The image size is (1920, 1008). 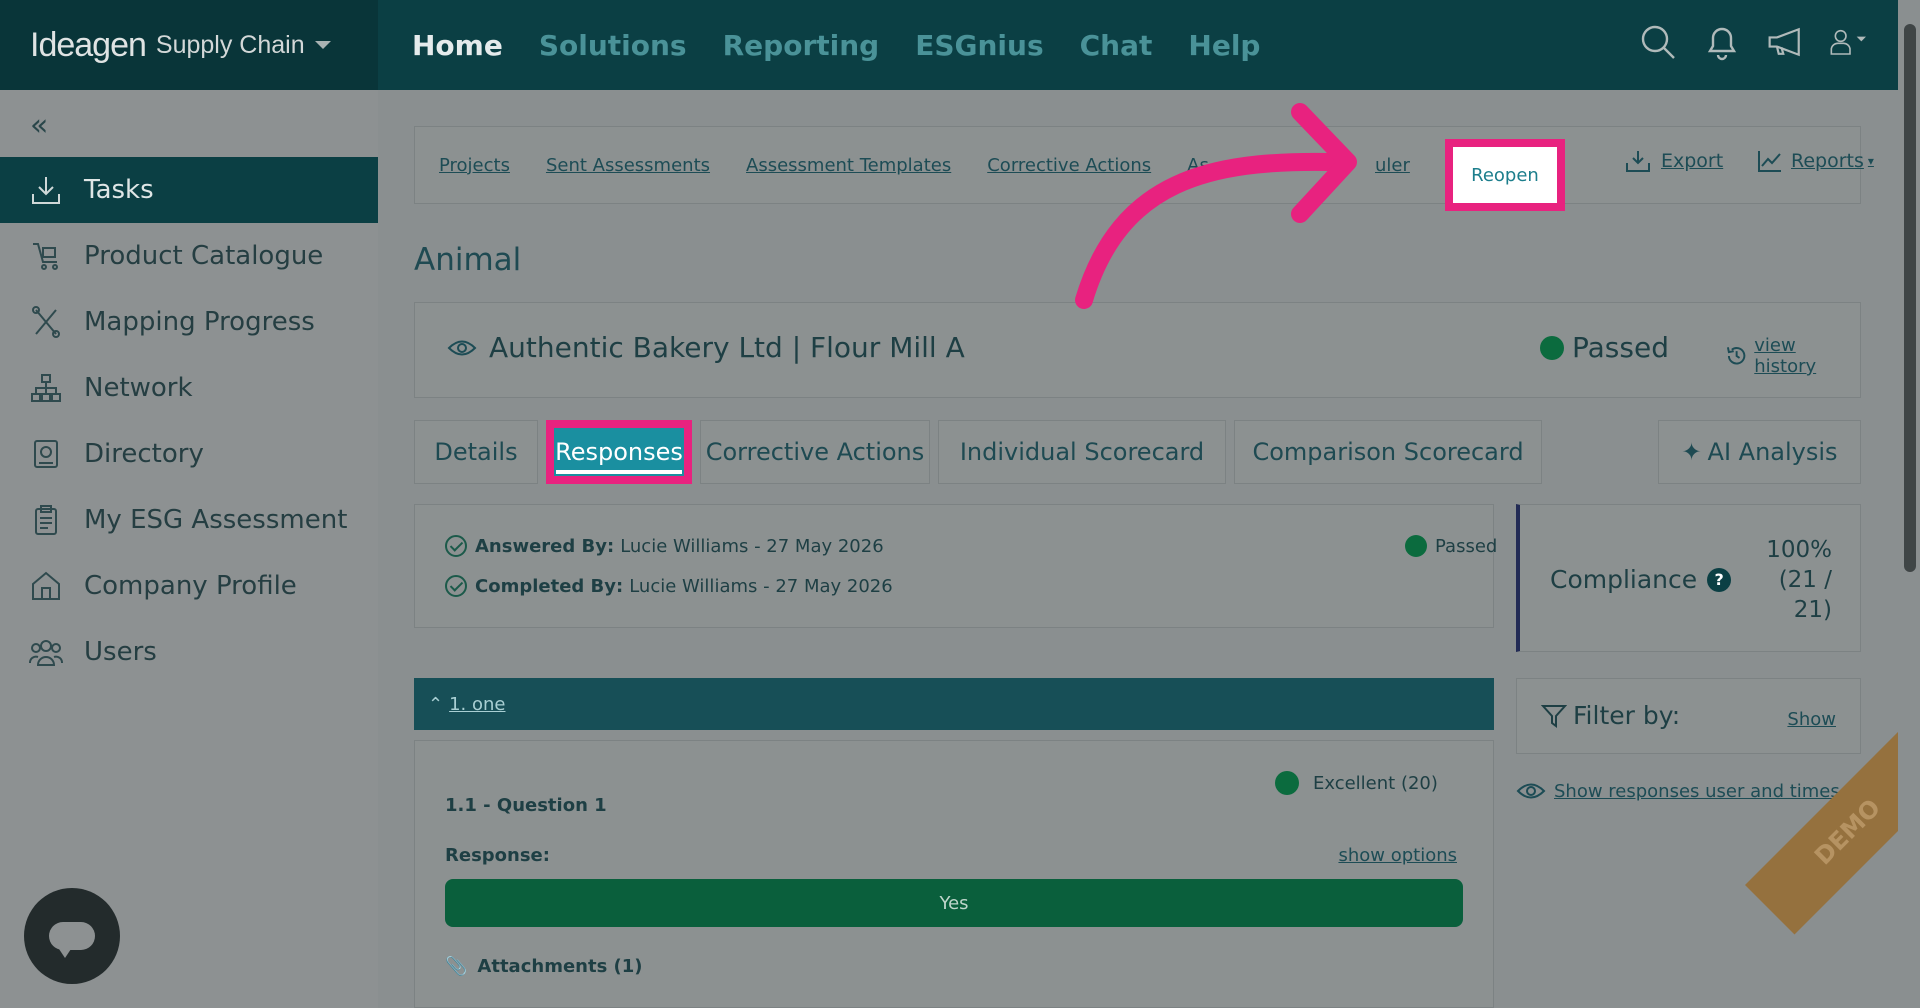 I want to click on route-icon, so click(x=46, y=322).